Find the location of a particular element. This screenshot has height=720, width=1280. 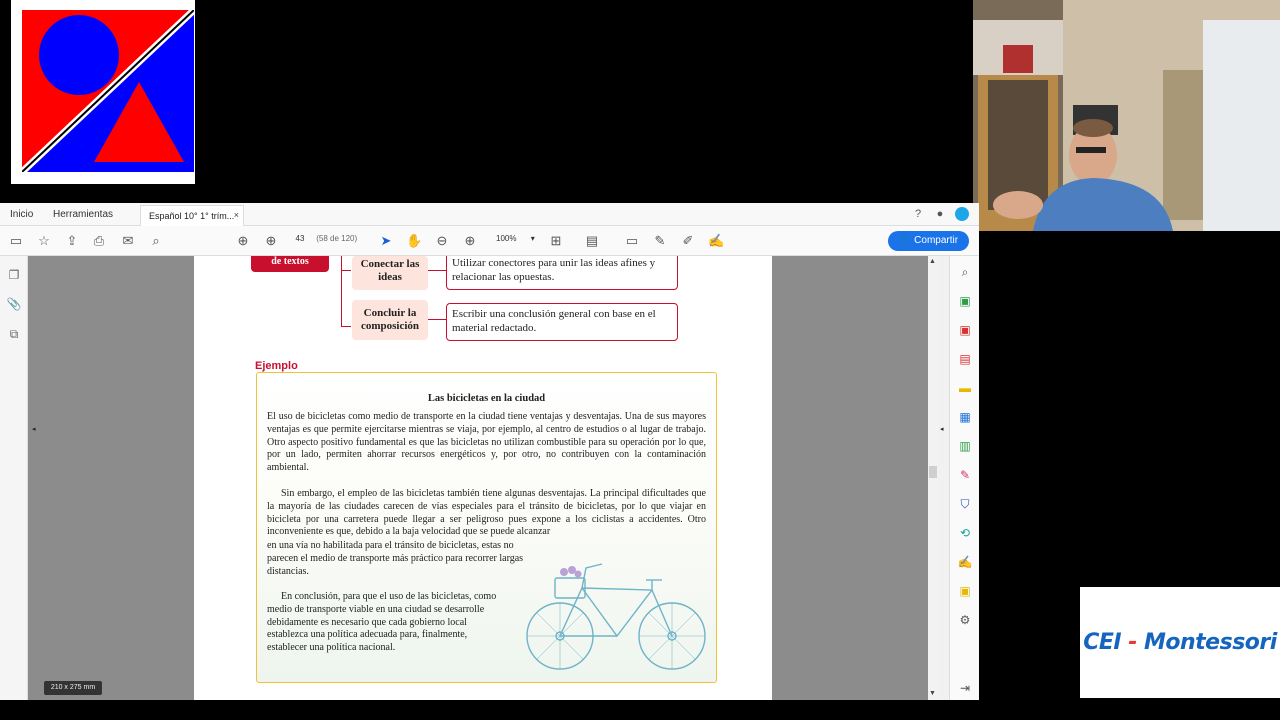

pen-icon: ✎ is located at coordinates (660, 241).